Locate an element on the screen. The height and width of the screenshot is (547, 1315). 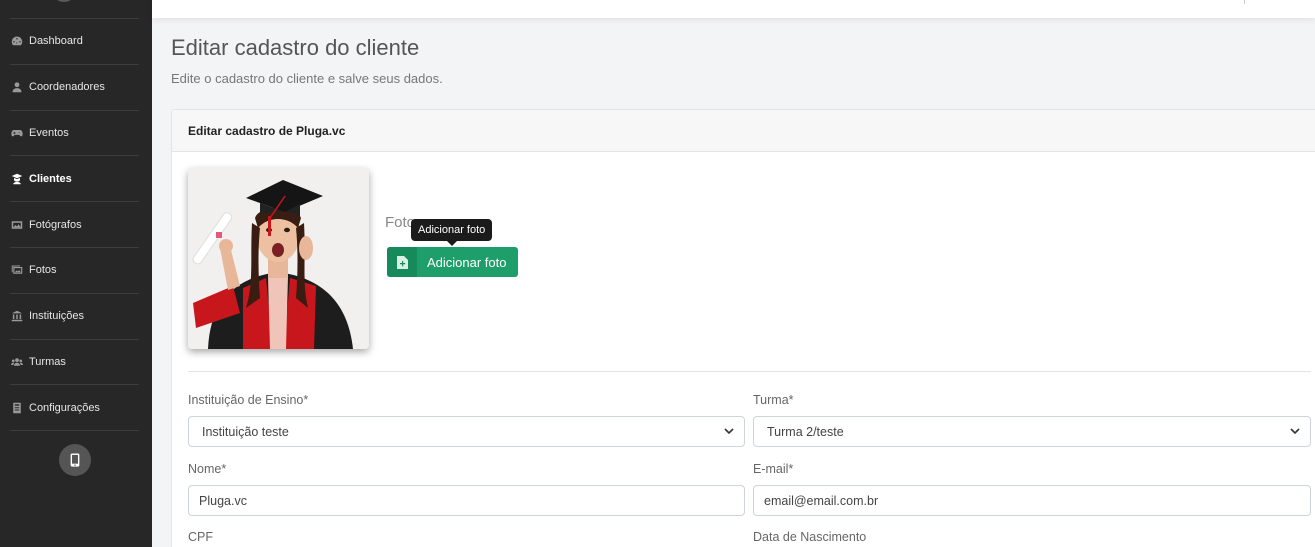
page-title: Editar cadastro do cliente is located at coordinates (295, 47).